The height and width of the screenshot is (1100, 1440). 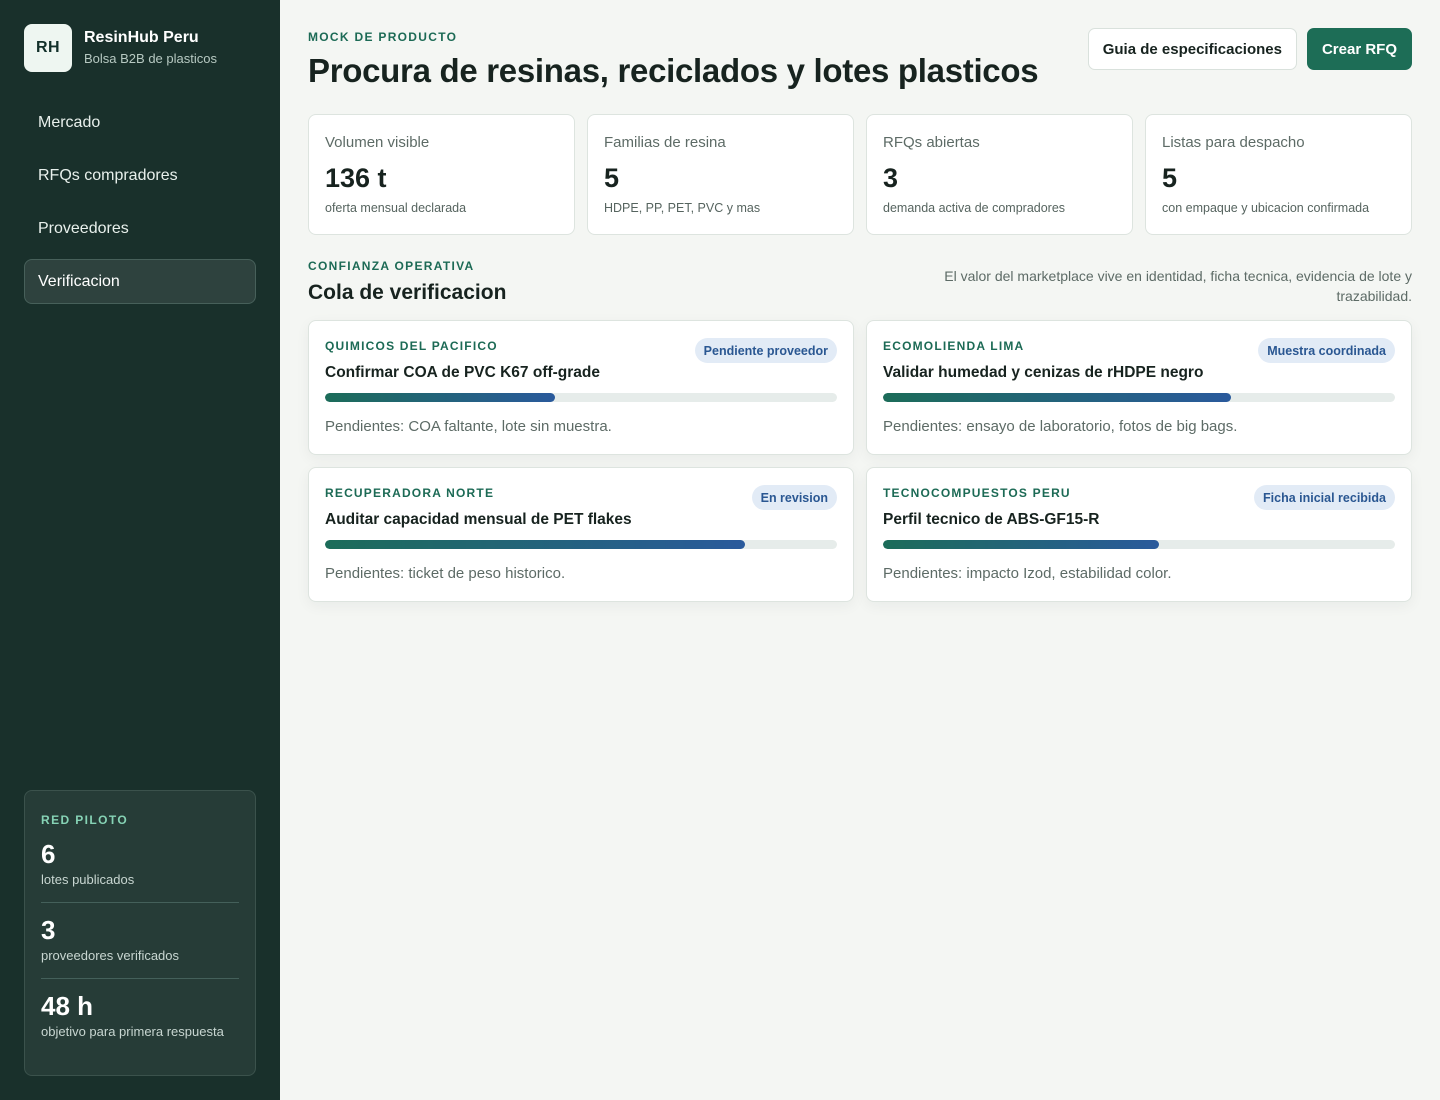 I want to click on brand: RH ResinHub Peru Bolsa B2B de plasticos, so click(x=120, y=48).